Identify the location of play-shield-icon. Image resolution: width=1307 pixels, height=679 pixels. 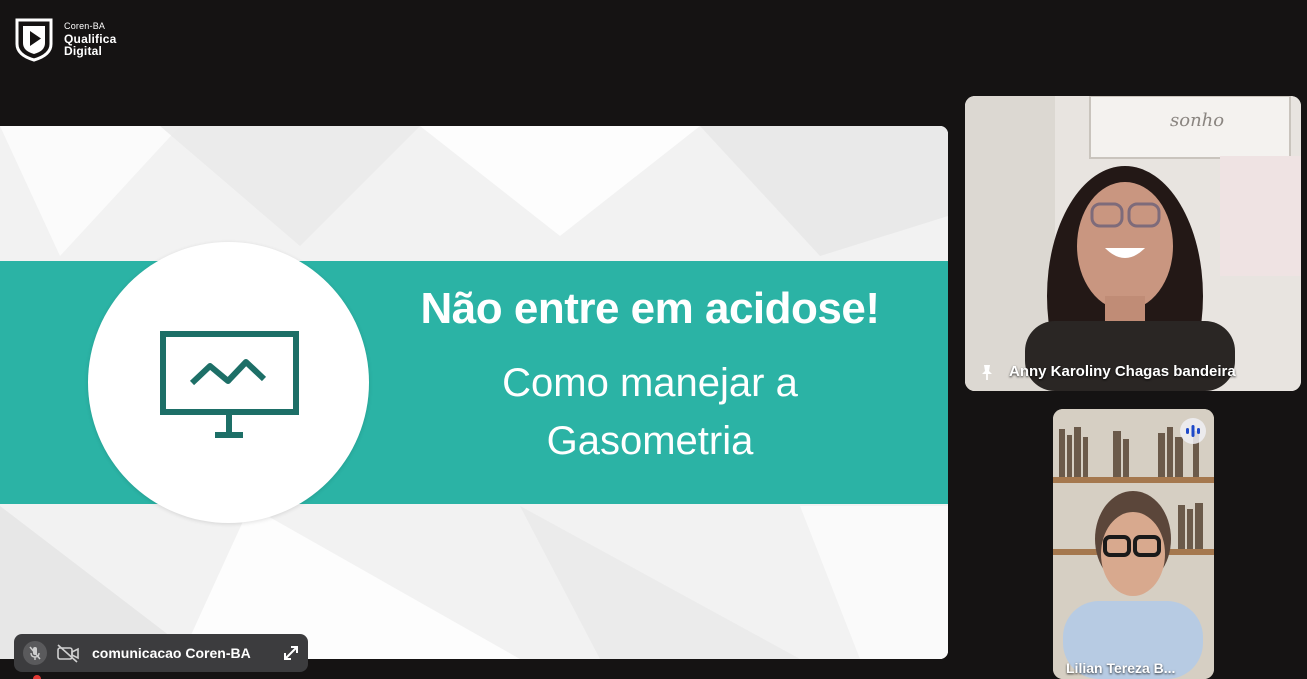
(34, 40).